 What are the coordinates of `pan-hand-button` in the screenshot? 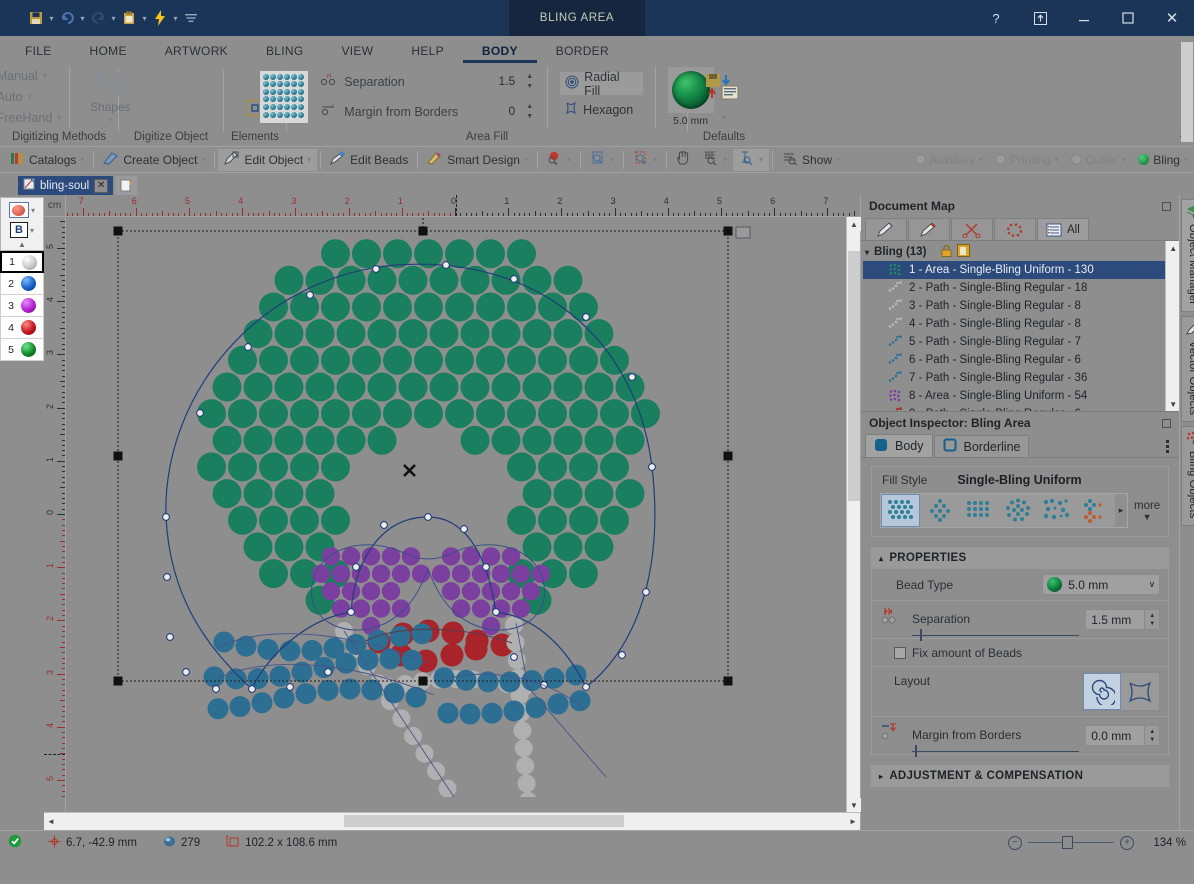 It's located at (683, 160).